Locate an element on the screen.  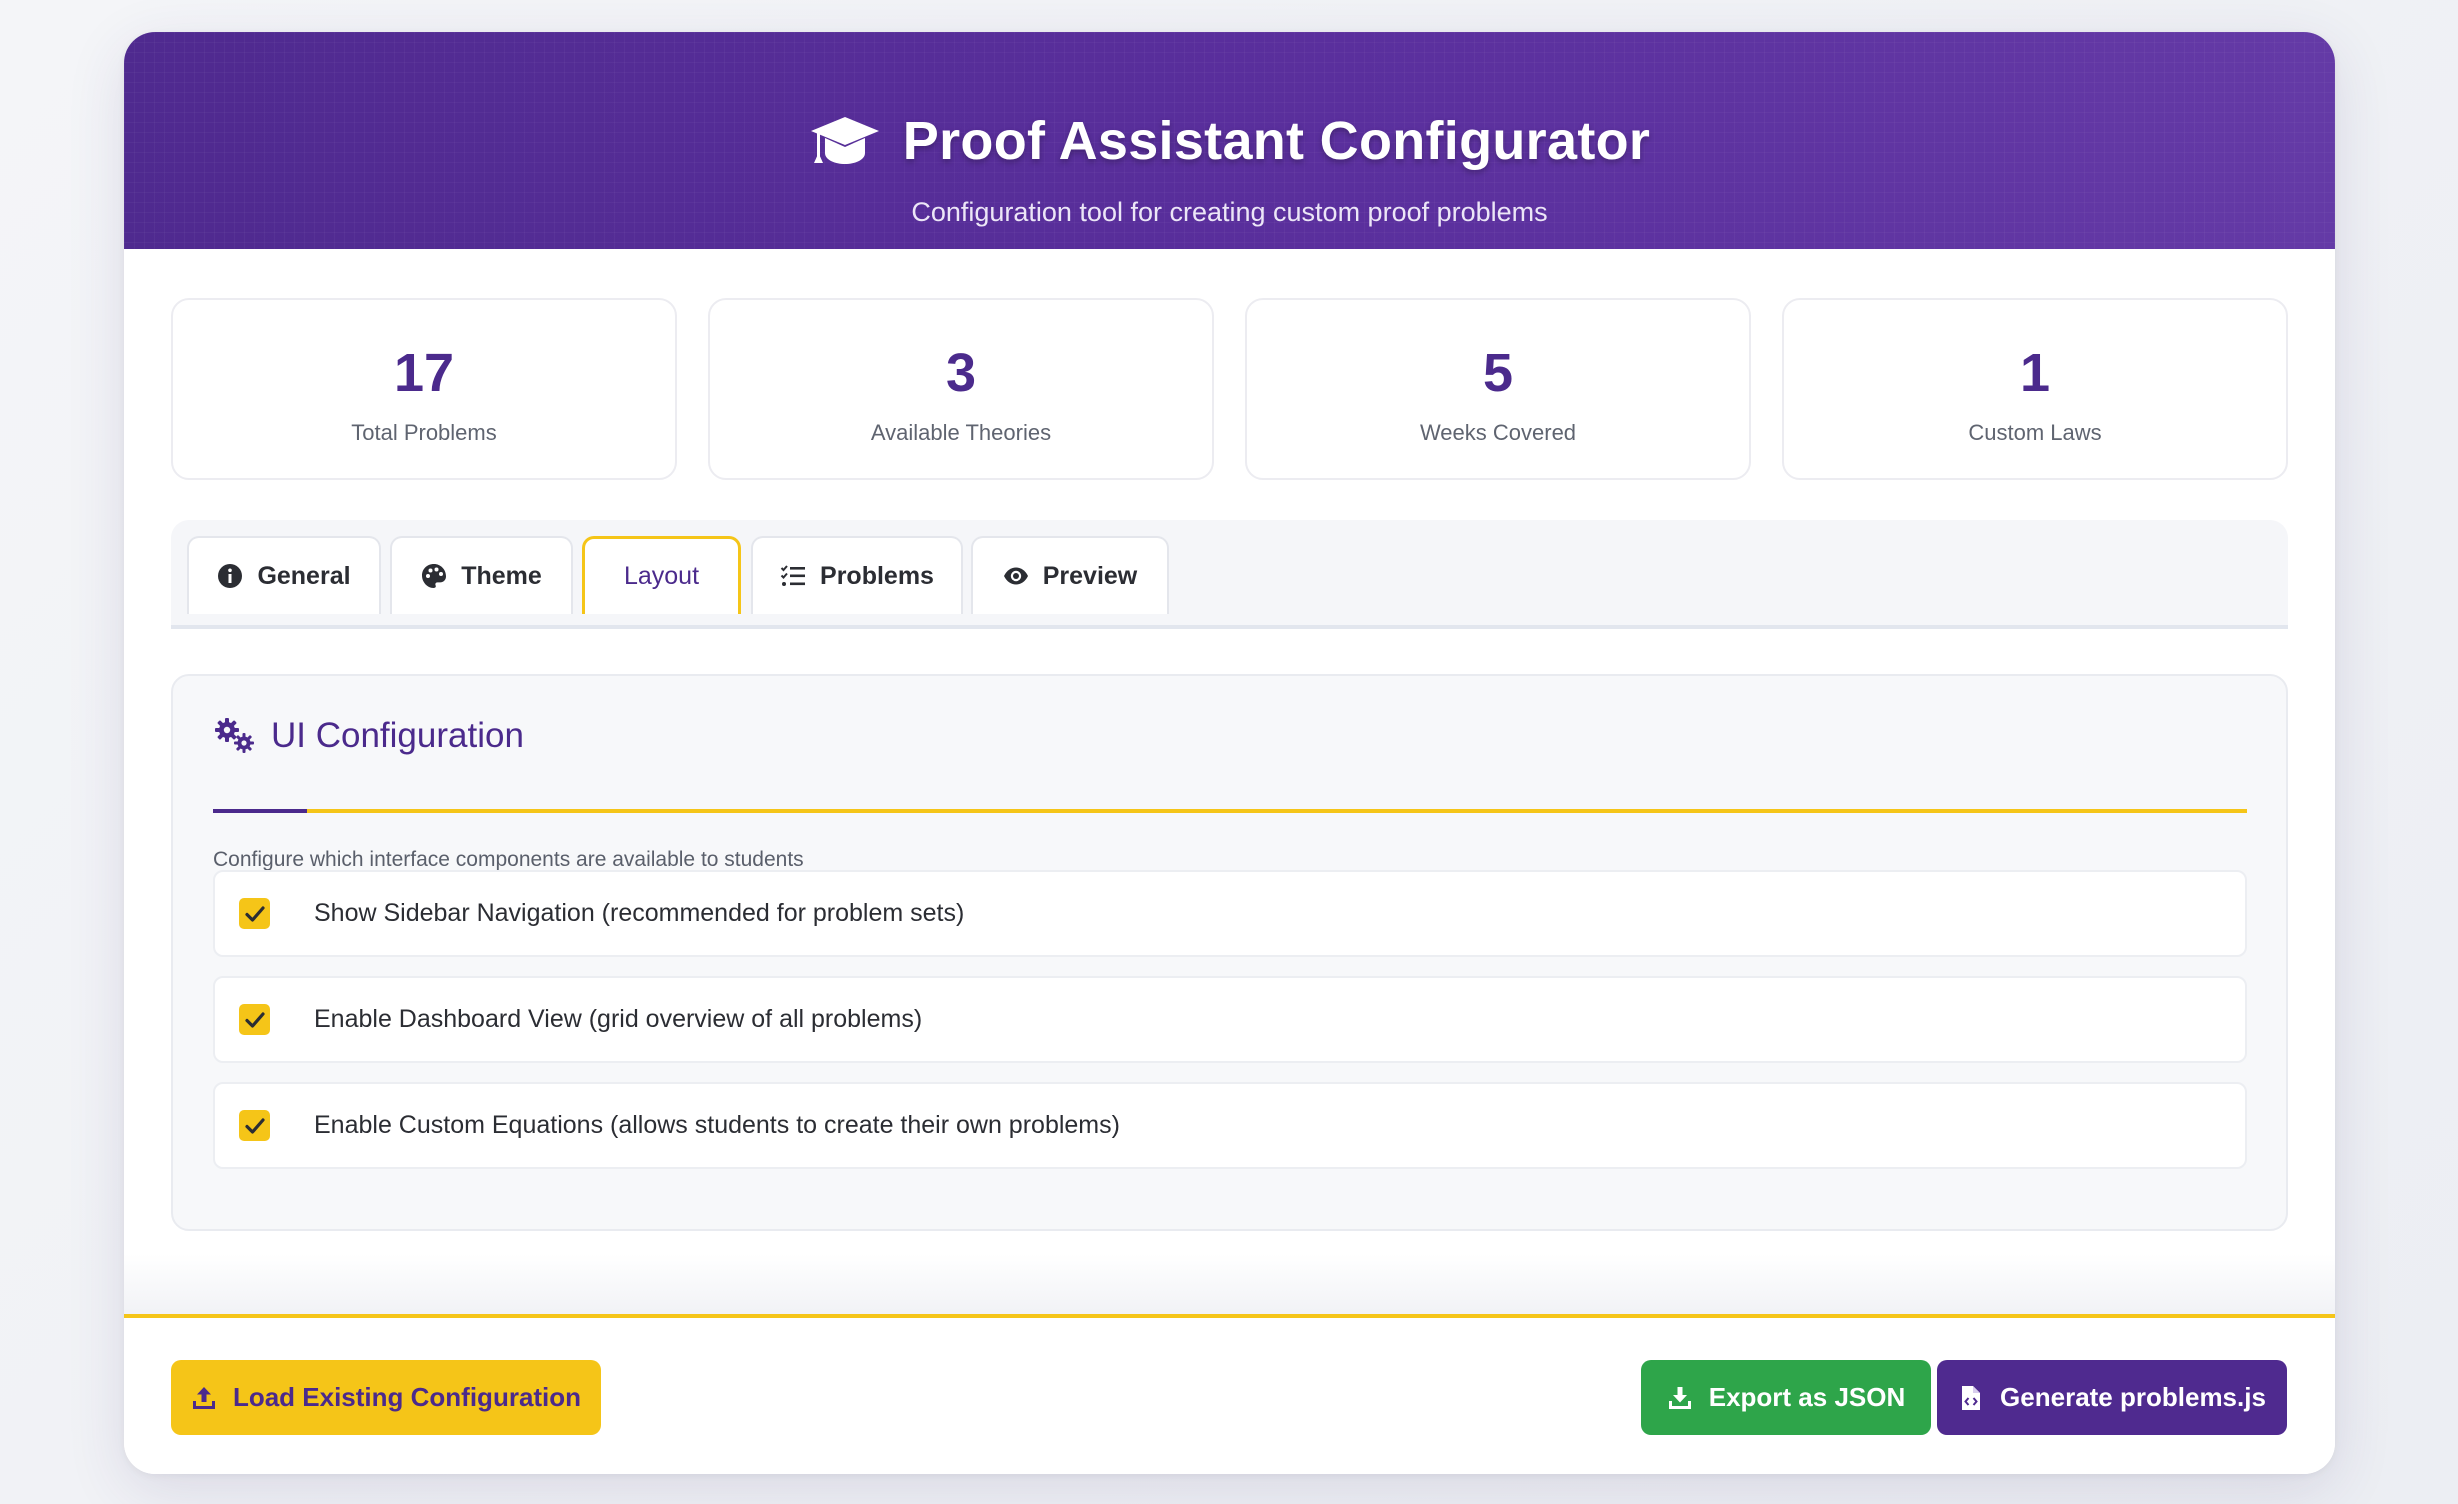
download-icon is located at coordinates (1679, 1397).